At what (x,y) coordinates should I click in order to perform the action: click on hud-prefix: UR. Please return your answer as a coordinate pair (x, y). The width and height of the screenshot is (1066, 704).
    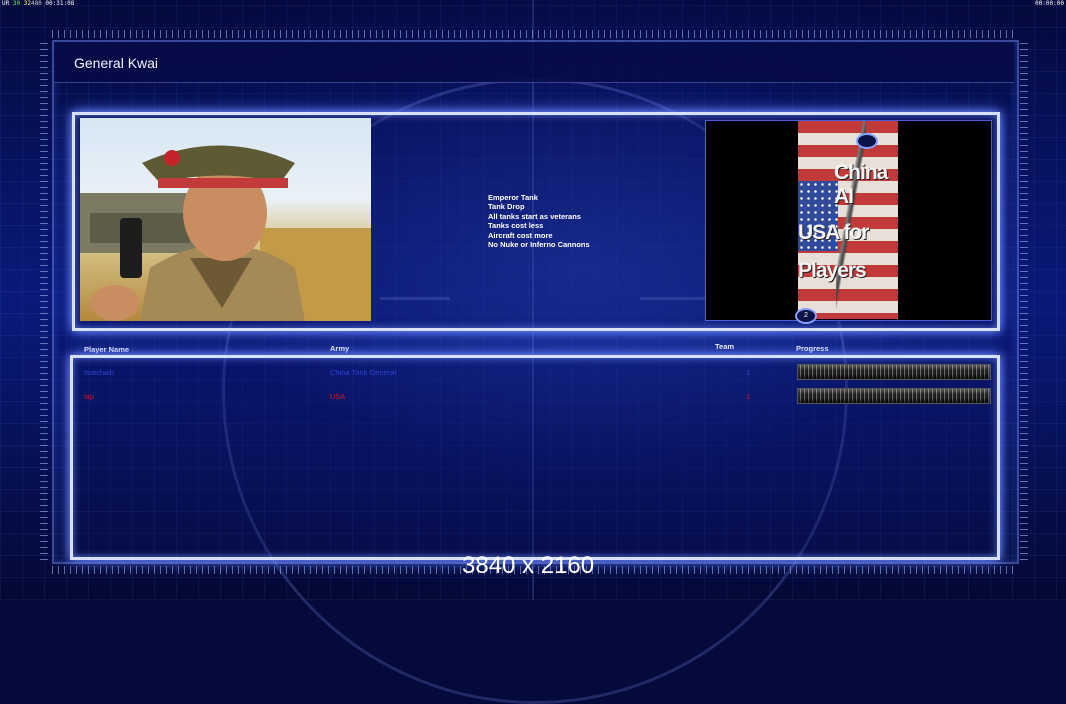
    Looking at the image, I should click on (6, 3).